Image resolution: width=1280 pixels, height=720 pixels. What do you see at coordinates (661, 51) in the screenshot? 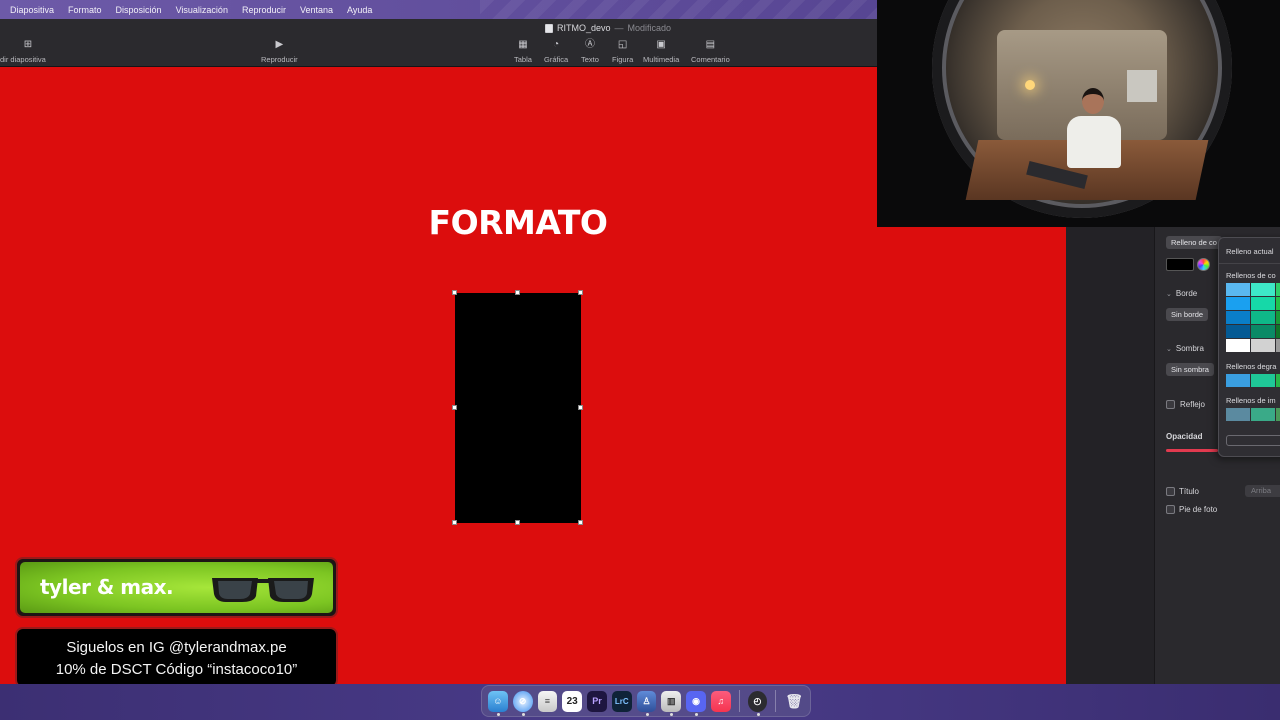
I see `media-button: ▣ Multimedia` at bounding box center [661, 51].